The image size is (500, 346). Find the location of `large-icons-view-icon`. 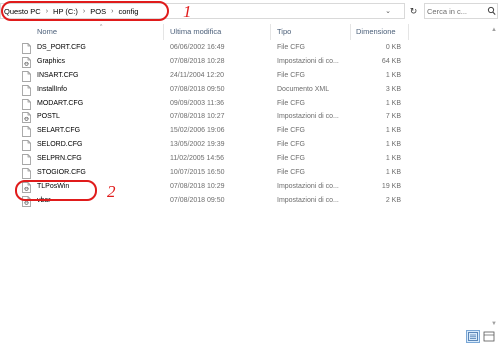

large-icons-view-icon is located at coordinates (489, 336).